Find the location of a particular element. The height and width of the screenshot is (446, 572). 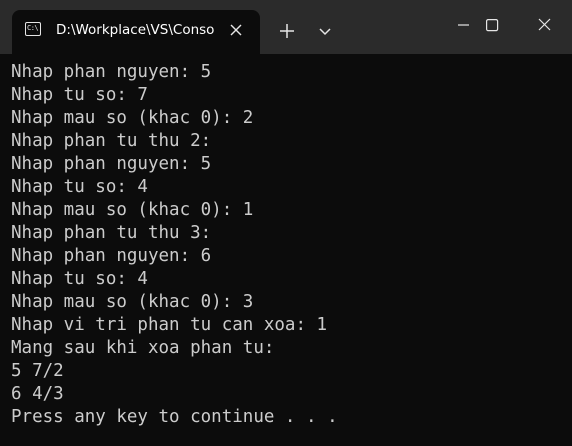

console-line: Nhap mau so (khac 0): 3 is located at coordinates (132, 302).